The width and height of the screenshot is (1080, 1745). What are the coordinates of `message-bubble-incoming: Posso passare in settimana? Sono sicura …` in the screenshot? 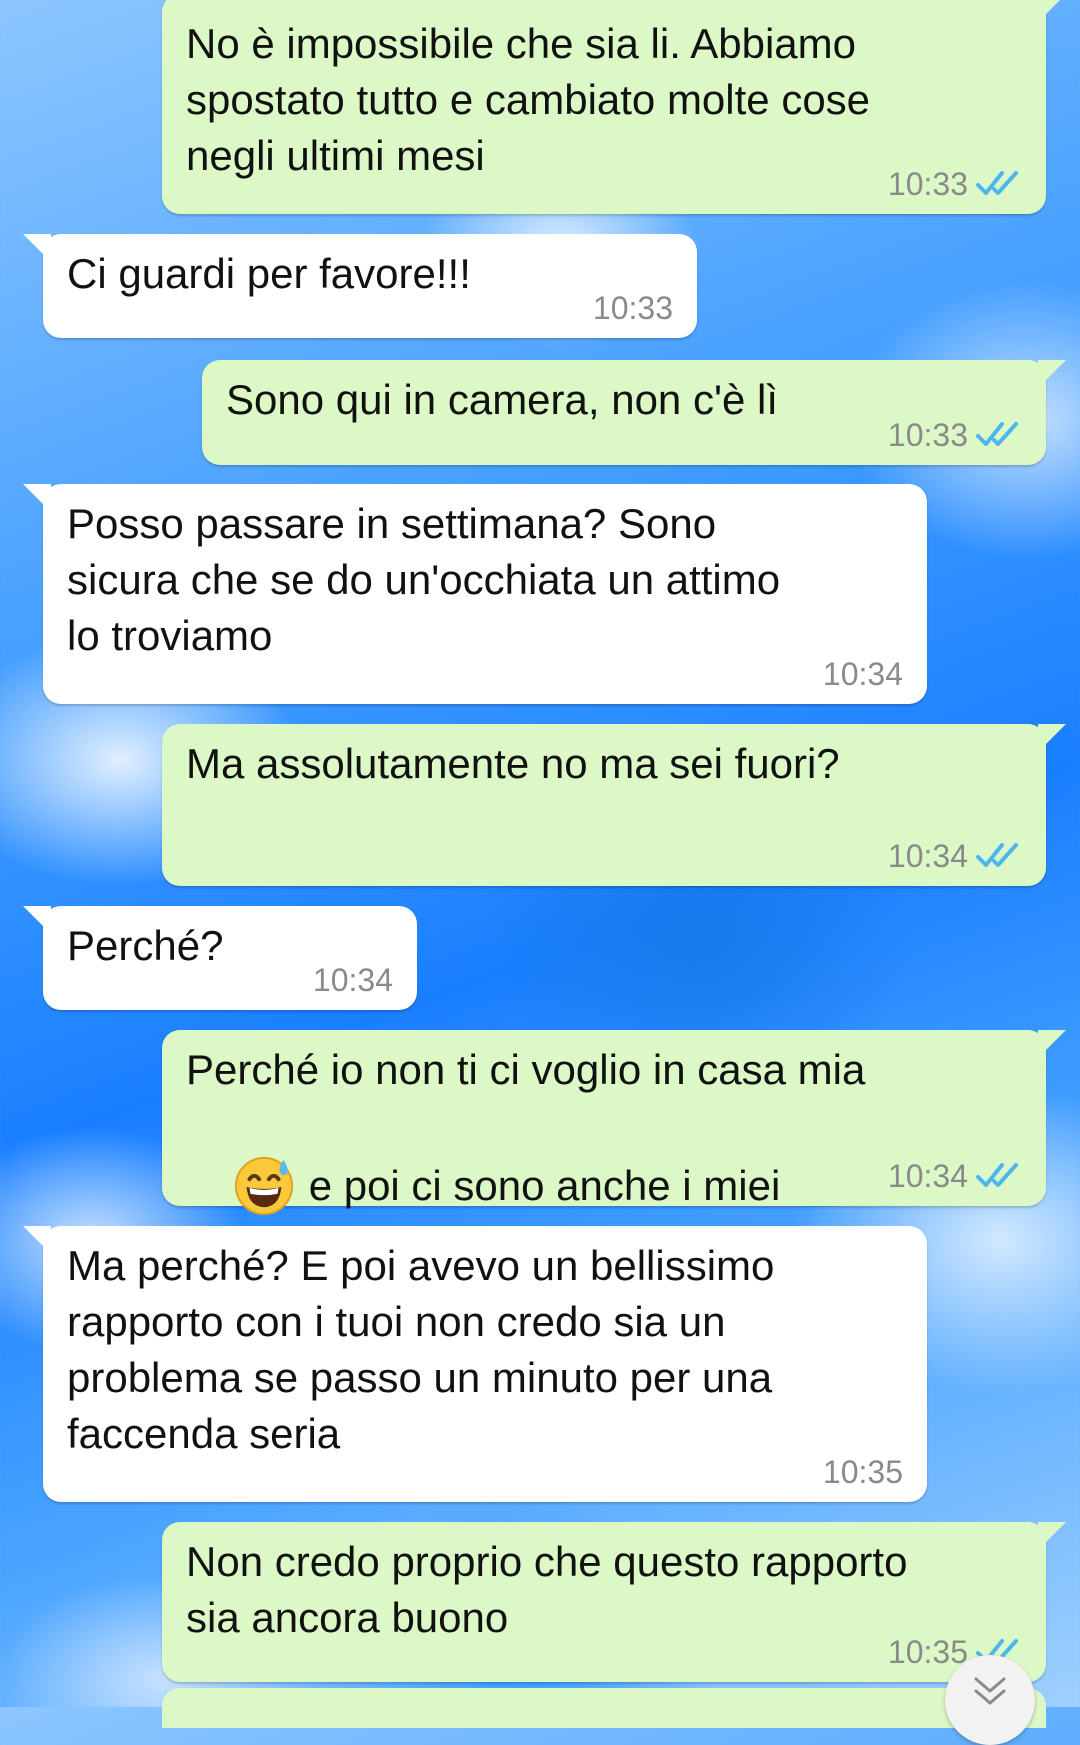 It's located at (475, 594).